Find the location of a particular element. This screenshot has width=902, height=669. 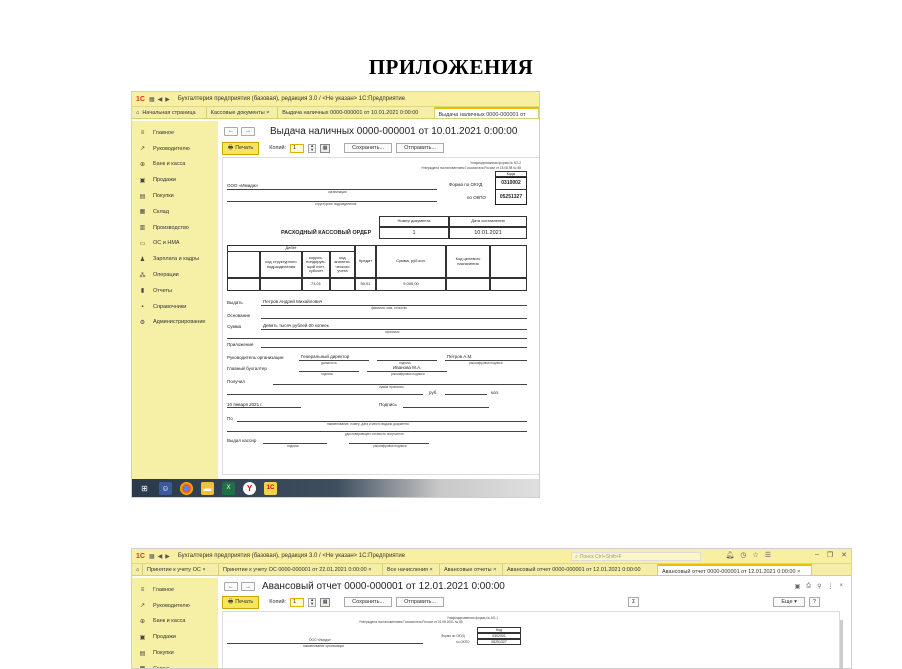

sidebar-item-8: ♟ Зарплата и кадры is located at coordinates (175, 259).